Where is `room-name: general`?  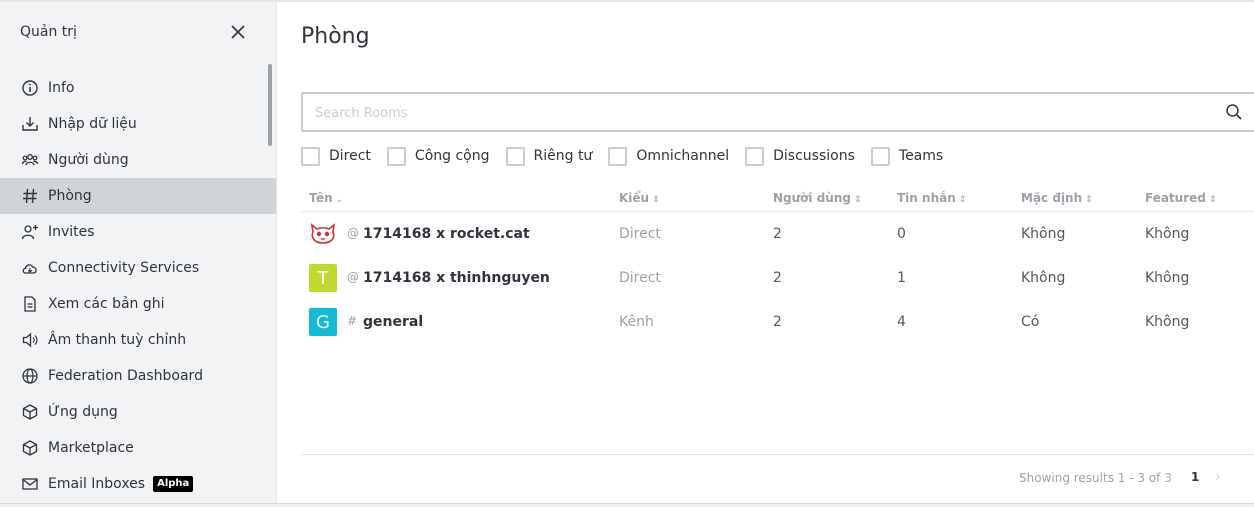
room-name: general is located at coordinates (393, 322).